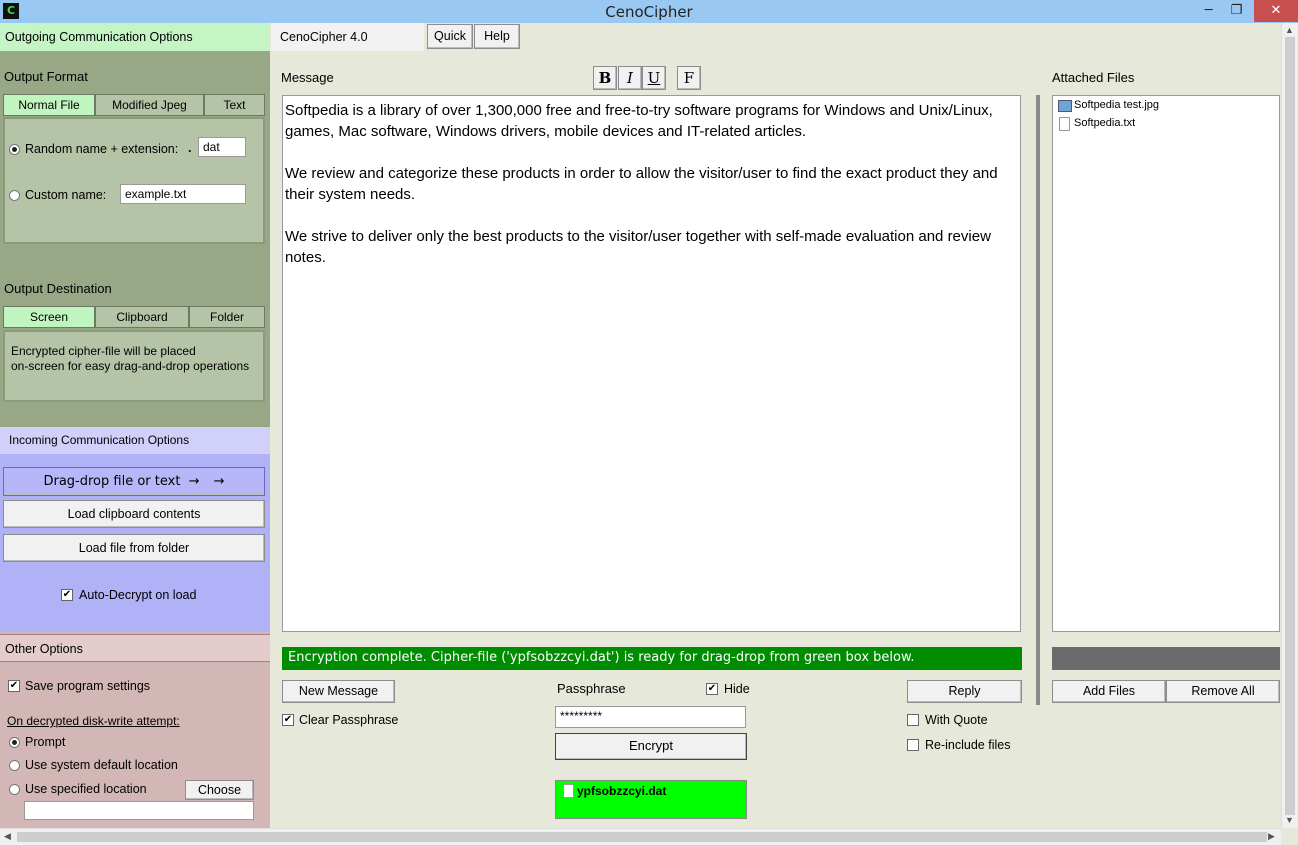 The width and height of the screenshot is (1298, 845). Describe the element at coordinates (139, 810) in the screenshot. I see `specified-location-input` at that location.